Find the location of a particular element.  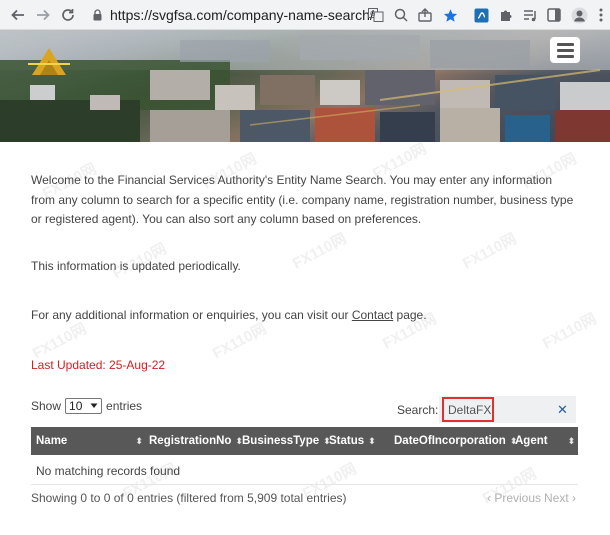

empty-message: No matching records found is located at coordinates (108, 471).